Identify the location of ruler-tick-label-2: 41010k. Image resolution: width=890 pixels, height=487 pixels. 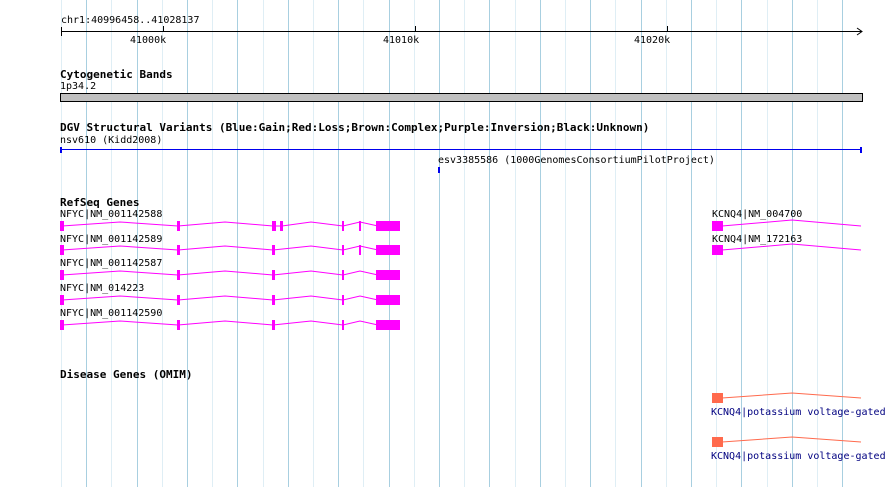
(401, 40).